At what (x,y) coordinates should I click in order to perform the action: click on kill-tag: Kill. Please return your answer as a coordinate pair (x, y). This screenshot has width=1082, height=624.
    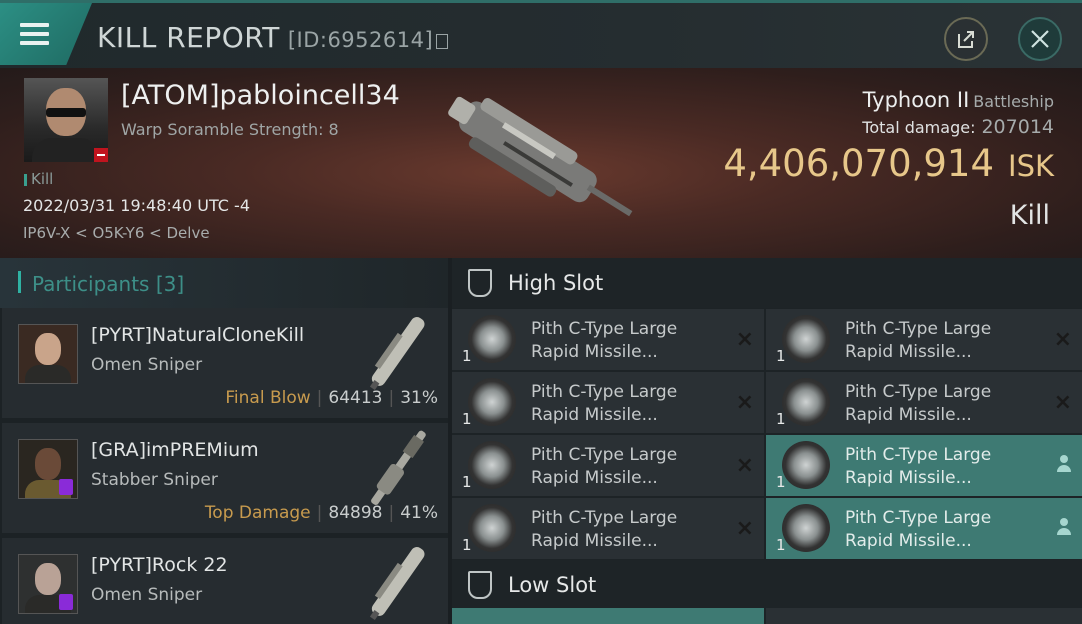
    Looking at the image, I should click on (38, 179).